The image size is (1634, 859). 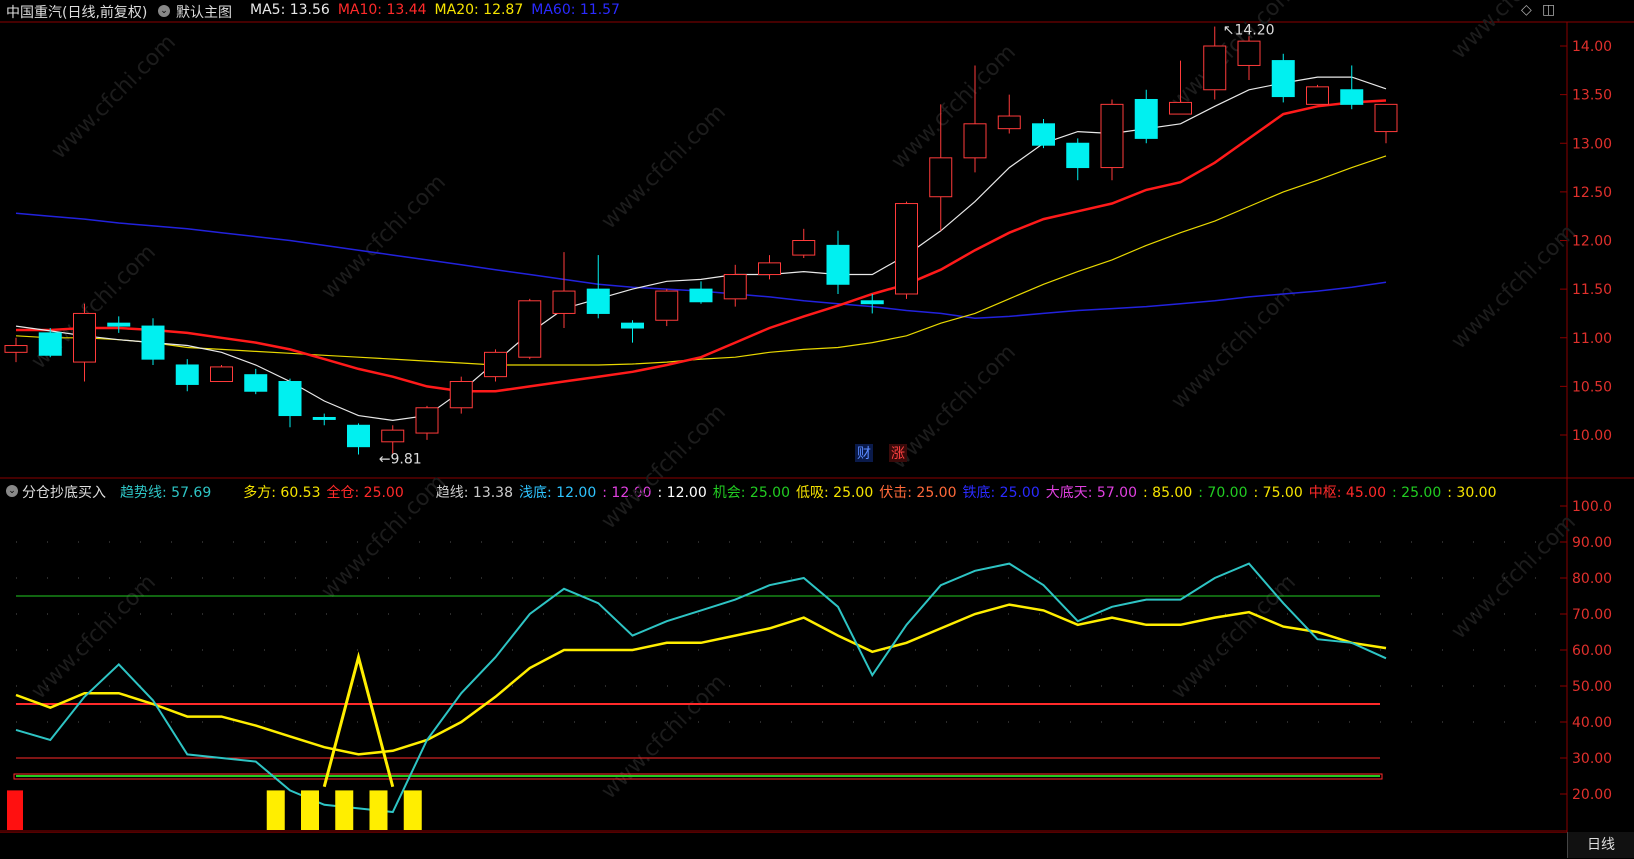 What do you see at coordinates (1592, 687) in the screenshot?
I see `indicator-axis-label: 50.00` at bounding box center [1592, 687].